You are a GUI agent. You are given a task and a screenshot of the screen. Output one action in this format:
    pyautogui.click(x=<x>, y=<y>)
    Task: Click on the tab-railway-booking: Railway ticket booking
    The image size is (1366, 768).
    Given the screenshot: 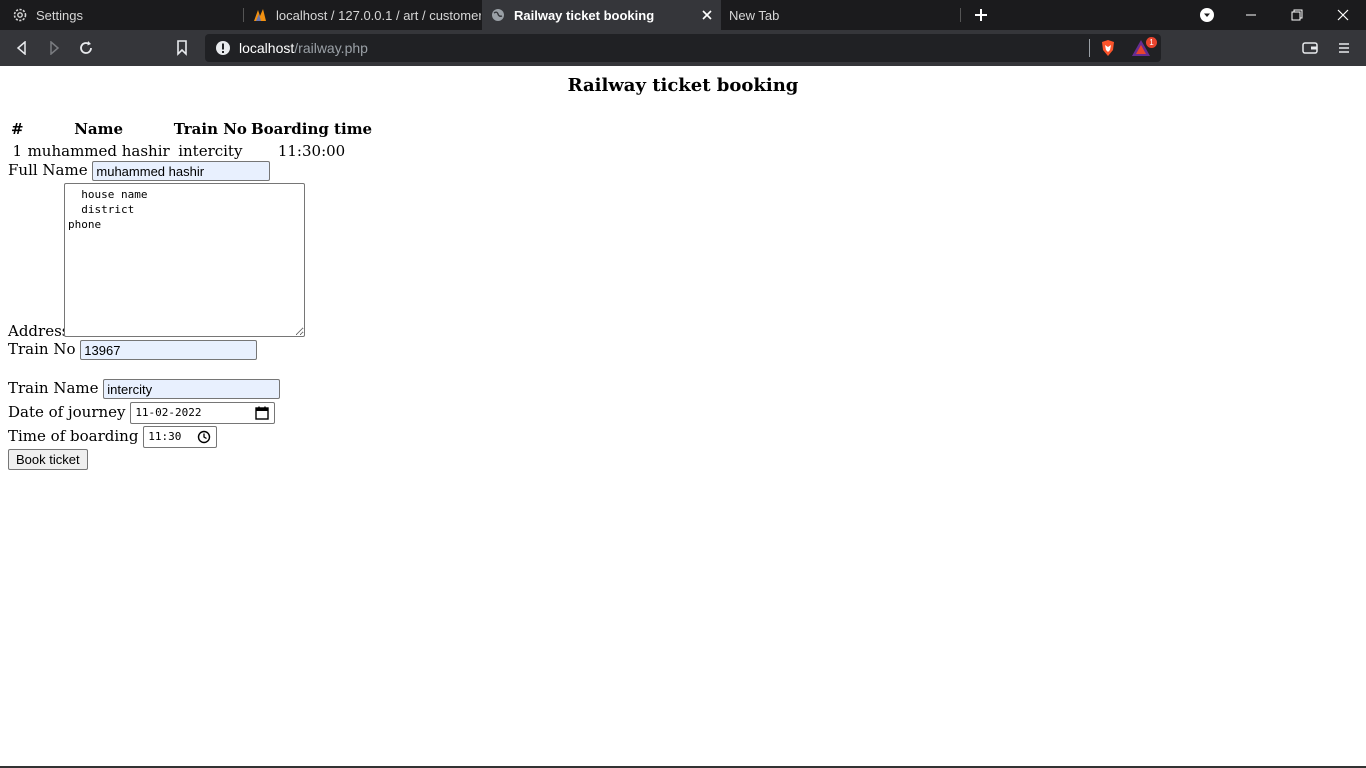 What is the action you would take?
    pyautogui.click(x=601, y=15)
    